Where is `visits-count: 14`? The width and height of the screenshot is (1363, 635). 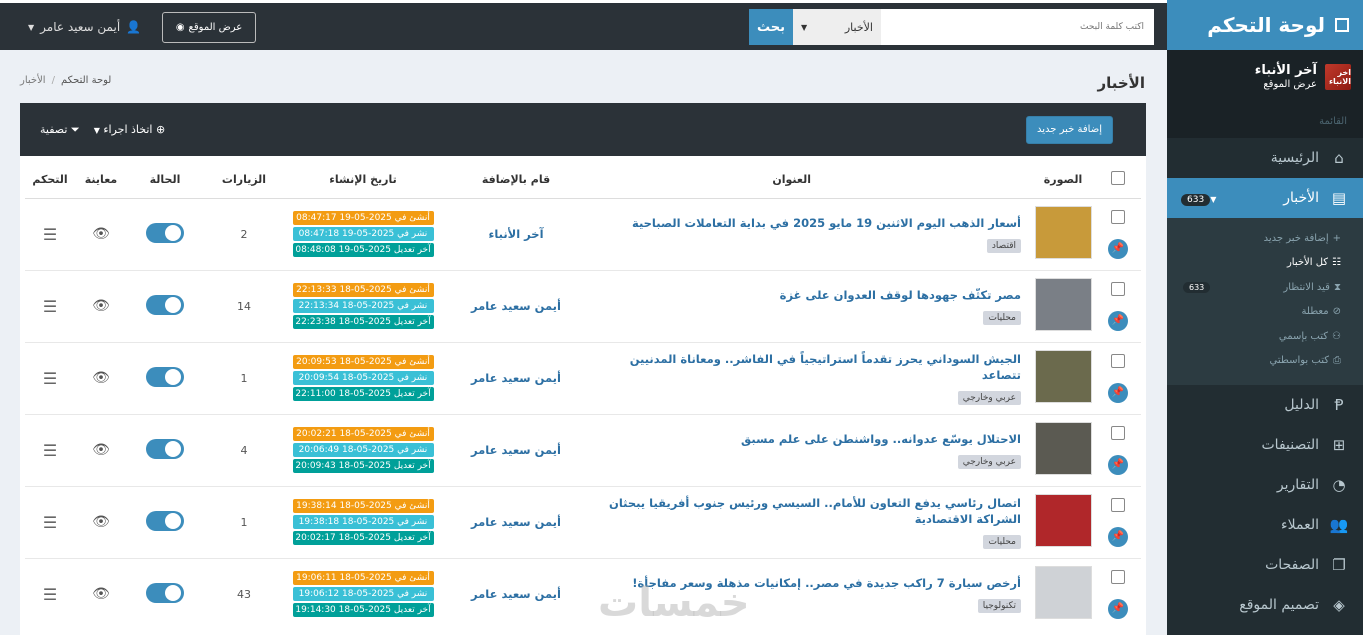
visits-count: 14 is located at coordinates (244, 305).